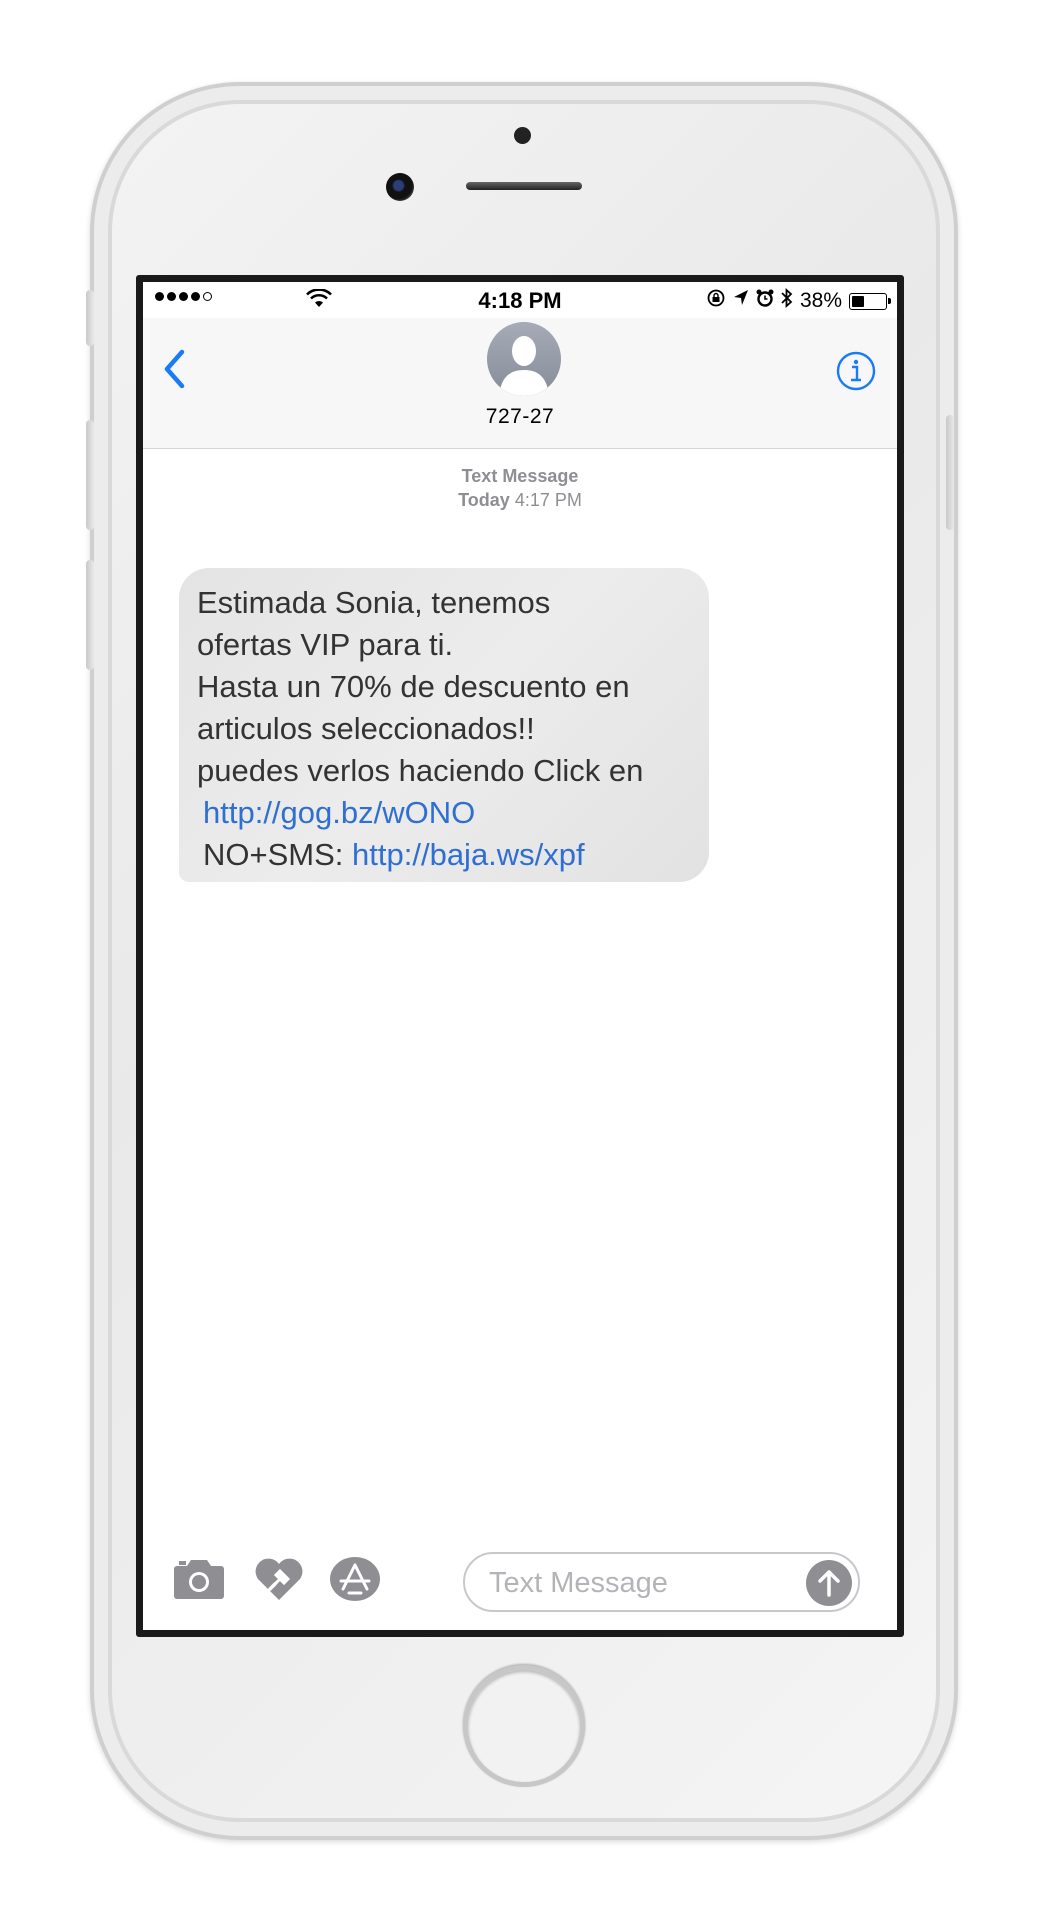 The width and height of the screenshot is (1040, 1925). I want to click on person-silhouette-icon, so click(524, 366).